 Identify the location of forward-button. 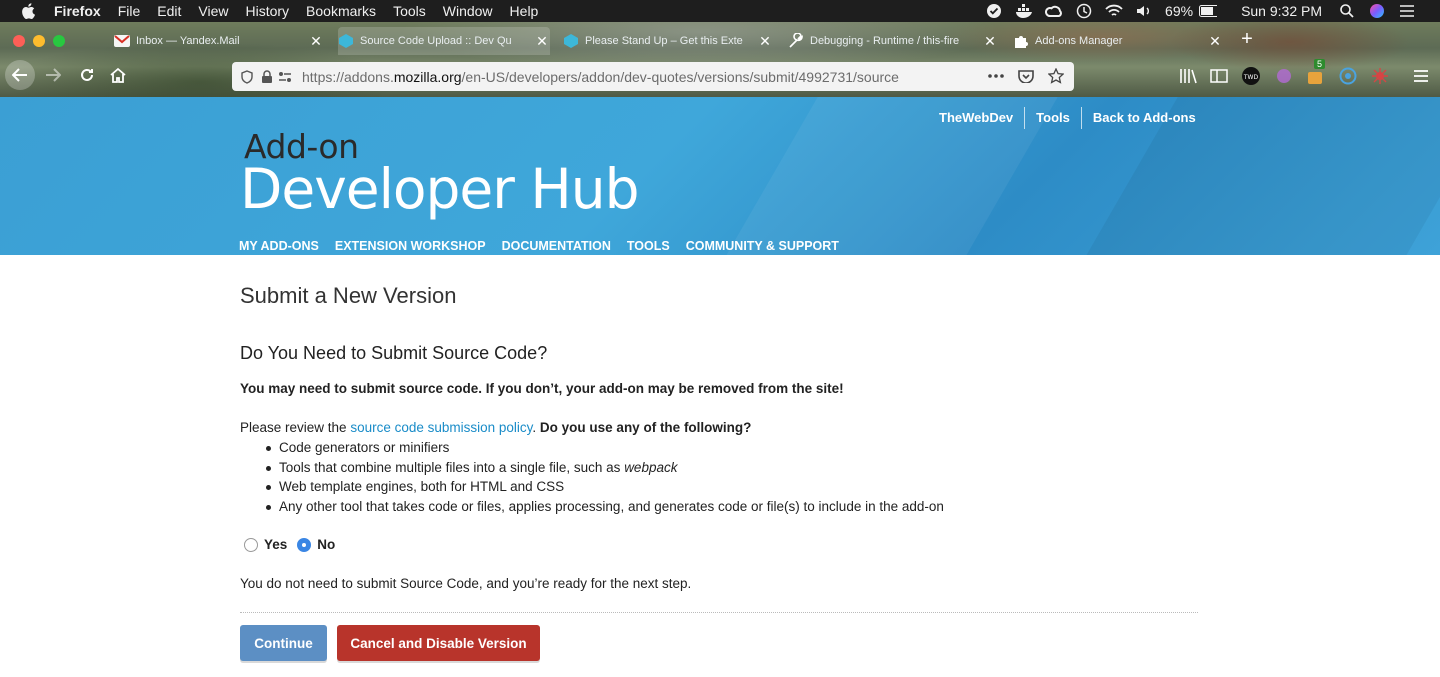
(53, 75).